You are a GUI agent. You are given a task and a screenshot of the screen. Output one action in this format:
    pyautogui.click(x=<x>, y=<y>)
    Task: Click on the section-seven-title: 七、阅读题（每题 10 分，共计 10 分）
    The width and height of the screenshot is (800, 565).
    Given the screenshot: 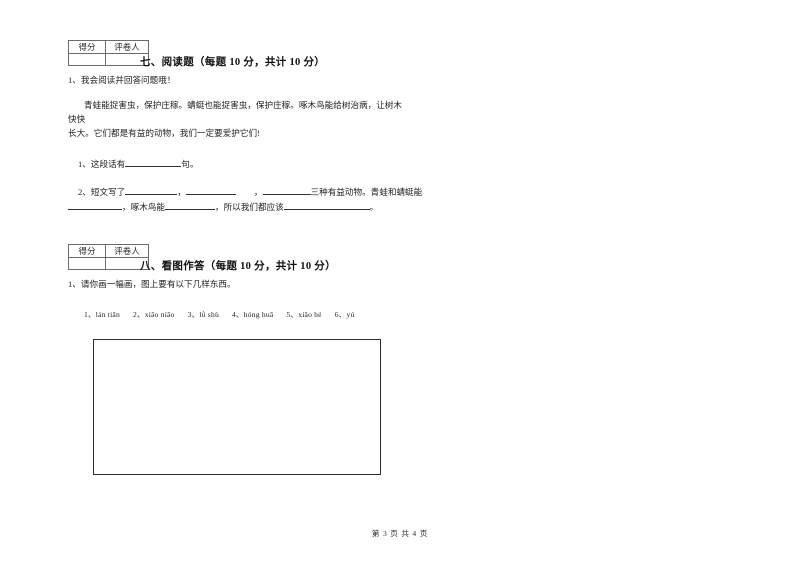 What is the action you would take?
    pyautogui.click(x=233, y=62)
    